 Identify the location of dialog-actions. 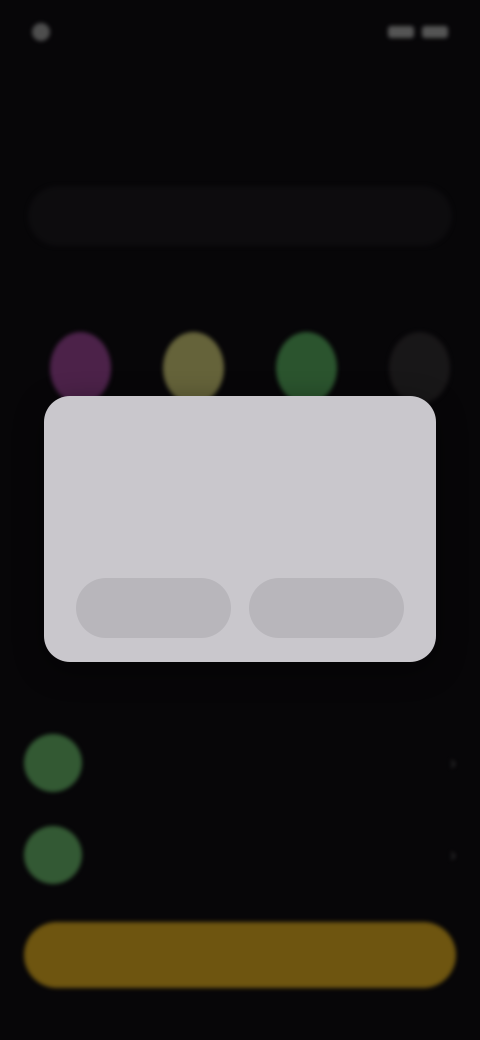
(240, 608).